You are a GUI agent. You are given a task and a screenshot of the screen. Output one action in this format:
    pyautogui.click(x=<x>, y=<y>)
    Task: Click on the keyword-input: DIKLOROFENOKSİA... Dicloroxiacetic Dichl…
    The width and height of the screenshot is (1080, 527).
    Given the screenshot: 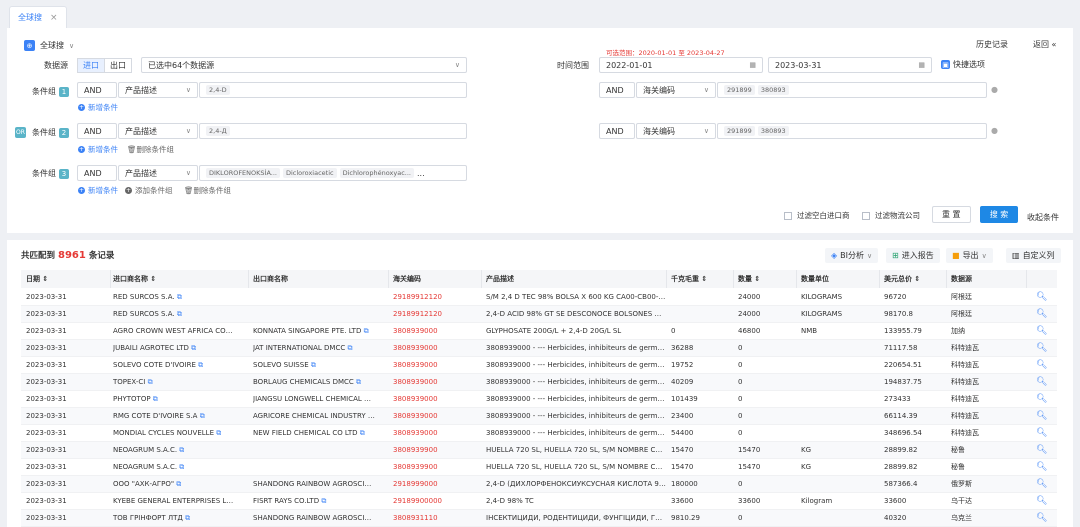 What is the action you would take?
    pyautogui.click(x=333, y=173)
    